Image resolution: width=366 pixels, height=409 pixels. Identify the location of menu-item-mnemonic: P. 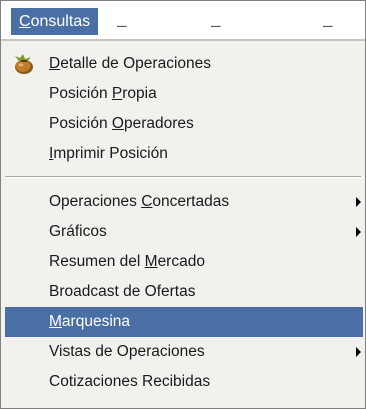
(117, 93).